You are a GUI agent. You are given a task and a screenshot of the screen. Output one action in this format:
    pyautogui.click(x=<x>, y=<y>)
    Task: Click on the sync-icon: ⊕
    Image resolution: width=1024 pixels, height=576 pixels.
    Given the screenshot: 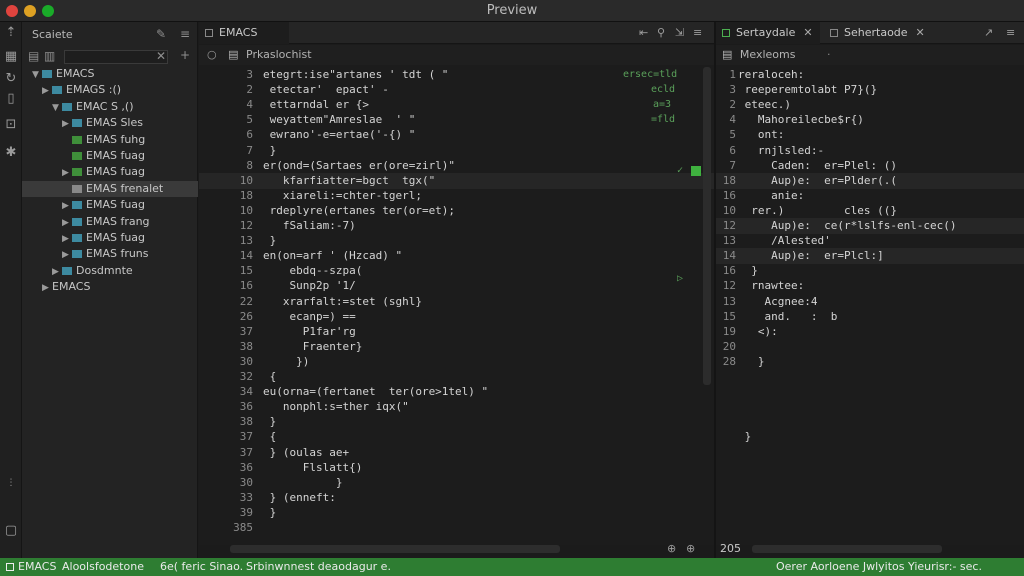 What is the action you would take?
    pyautogui.click(x=690, y=548)
    